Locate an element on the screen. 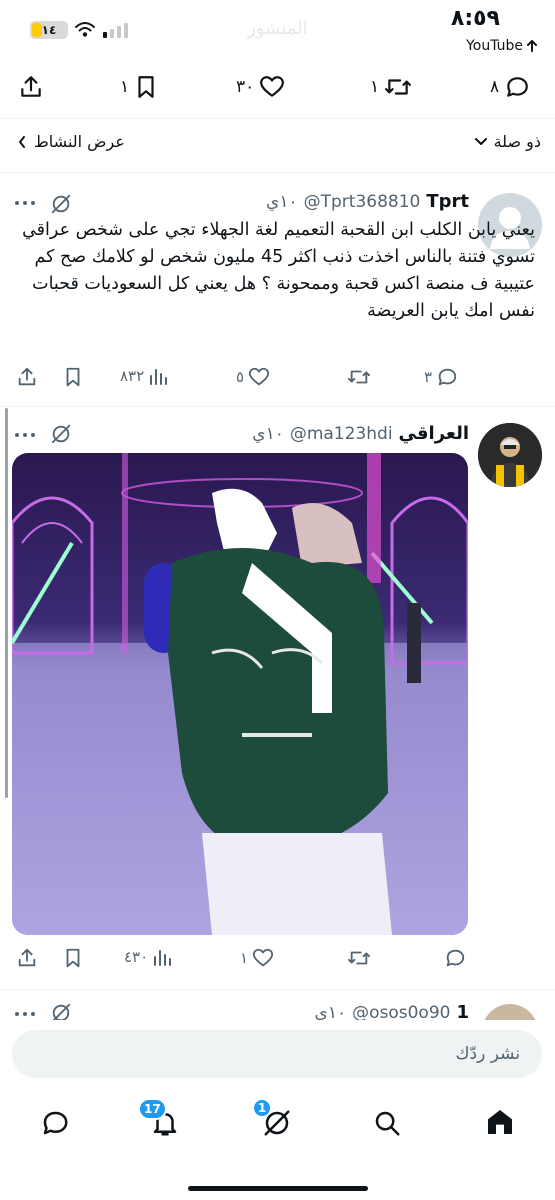 The height and width of the screenshot is (1200, 555). back-to-app-link: YouTube is located at coordinates (501, 46).